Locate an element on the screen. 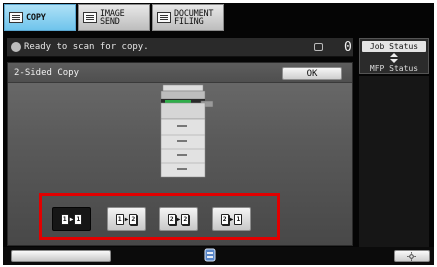 This screenshot has height=267, width=437. toggle-arrows-icon is located at coordinates (394, 58).